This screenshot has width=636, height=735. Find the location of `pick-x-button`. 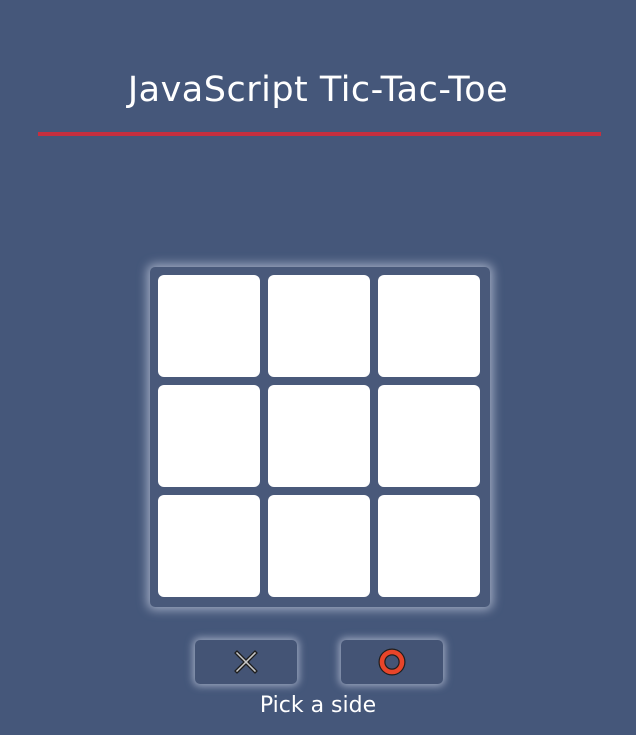

pick-x-button is located at coordinates (246, 662).